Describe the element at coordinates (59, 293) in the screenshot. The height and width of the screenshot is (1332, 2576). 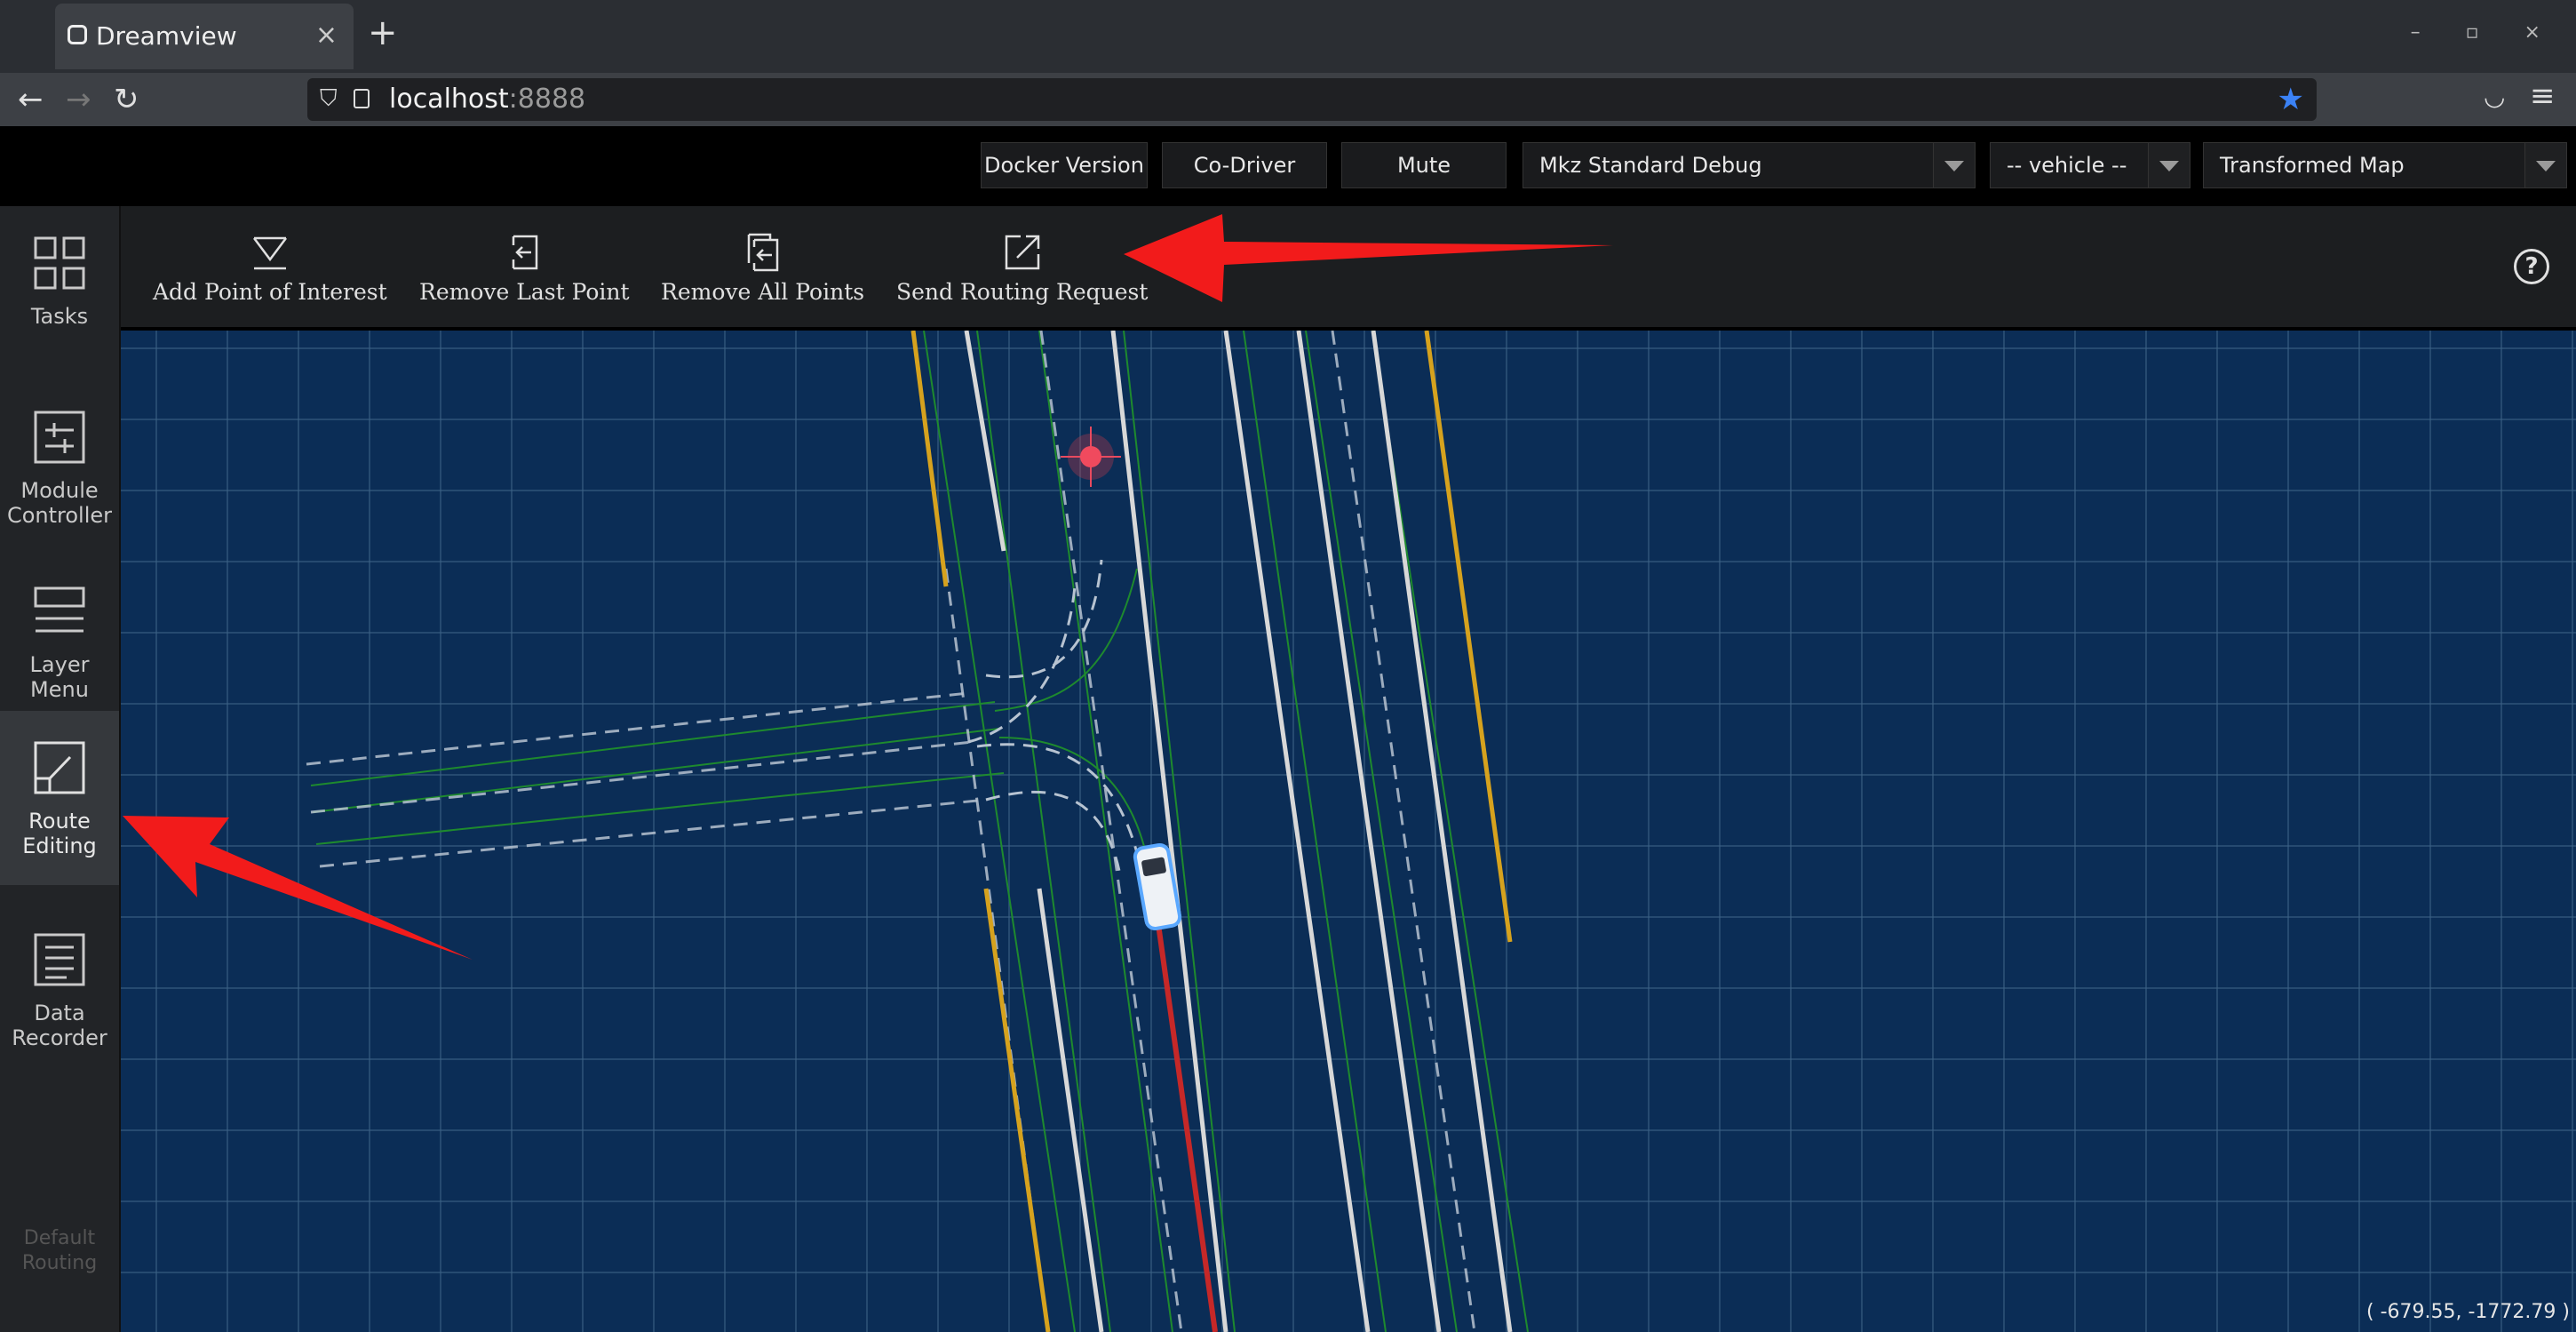
I see `sidebar-item-tasks: Tasks` at that location.